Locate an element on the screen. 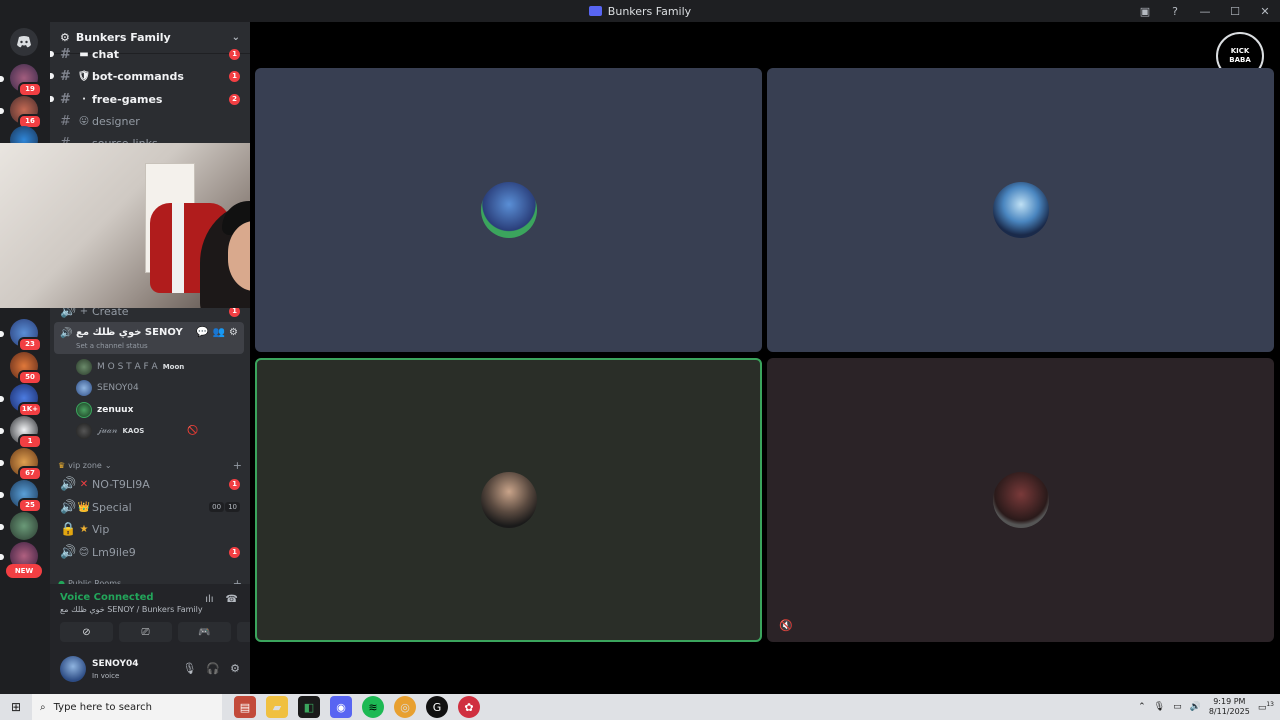 This screenshot has height=720, width=1280. channel-designer: # 😛 designer is located at coordinates (150, 121).